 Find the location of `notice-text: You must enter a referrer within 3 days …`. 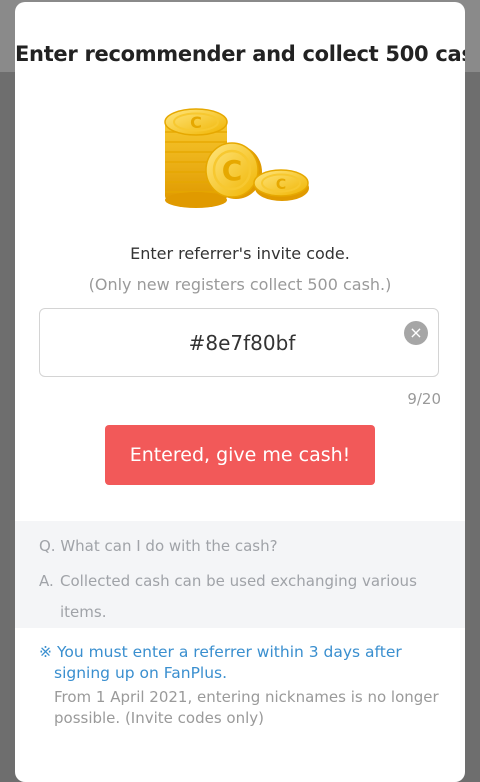

notice-text: You must enter a referrer within 3 days … is located at coordinates (228, 662).